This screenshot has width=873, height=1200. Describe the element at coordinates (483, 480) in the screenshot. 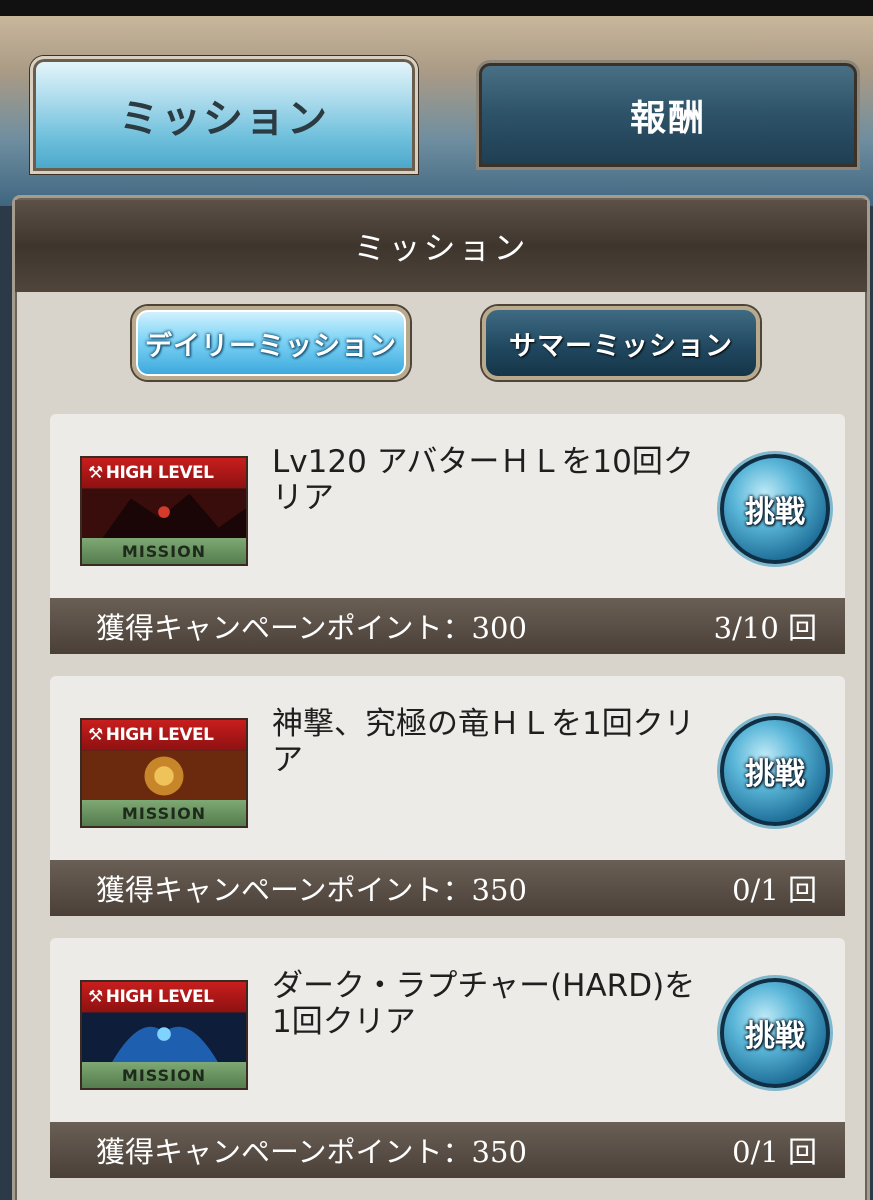

I see `mission-title: Lv120 アバターＨＬを10回クリア` at that location.